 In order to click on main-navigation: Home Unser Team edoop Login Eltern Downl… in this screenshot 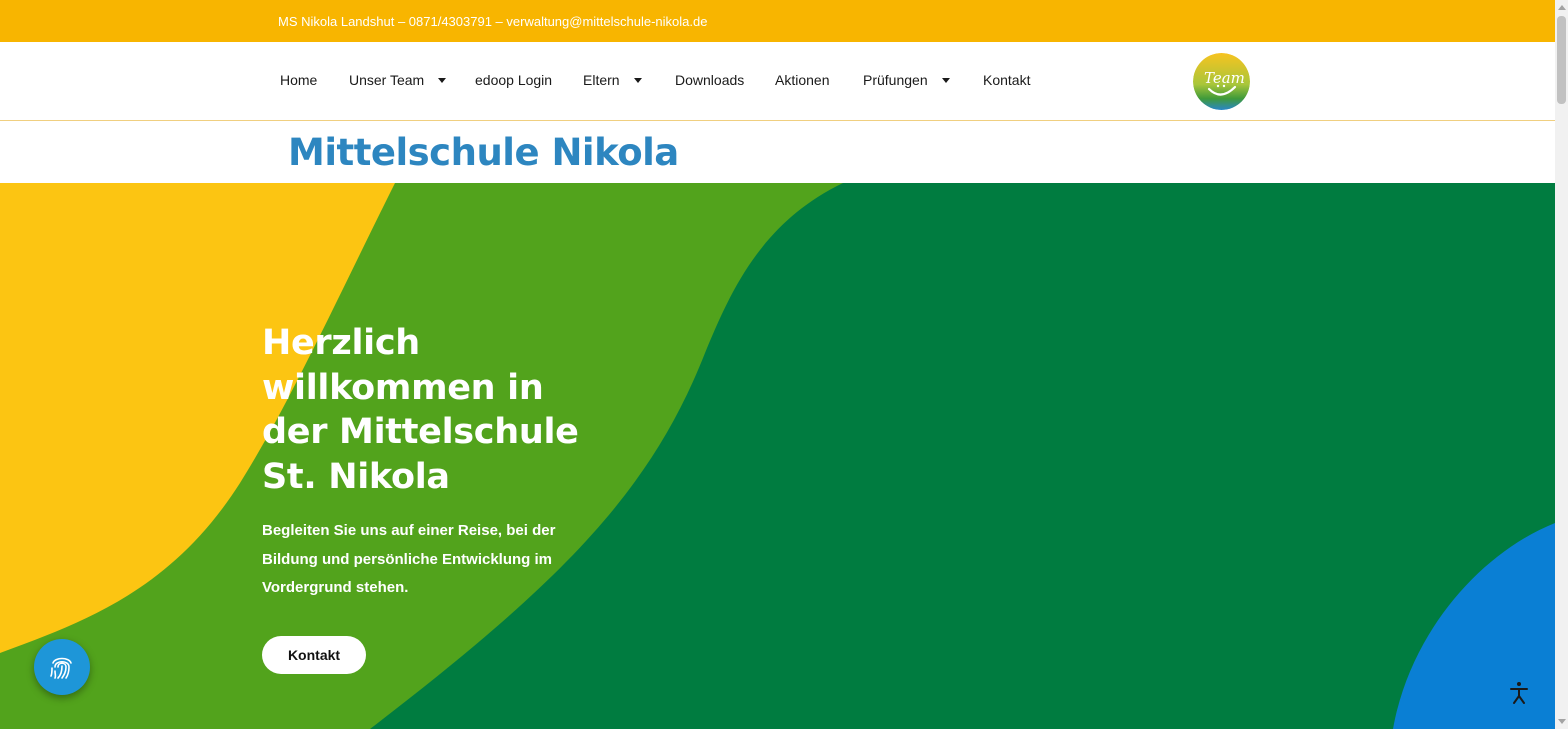, I will do `click(777, 81)`.